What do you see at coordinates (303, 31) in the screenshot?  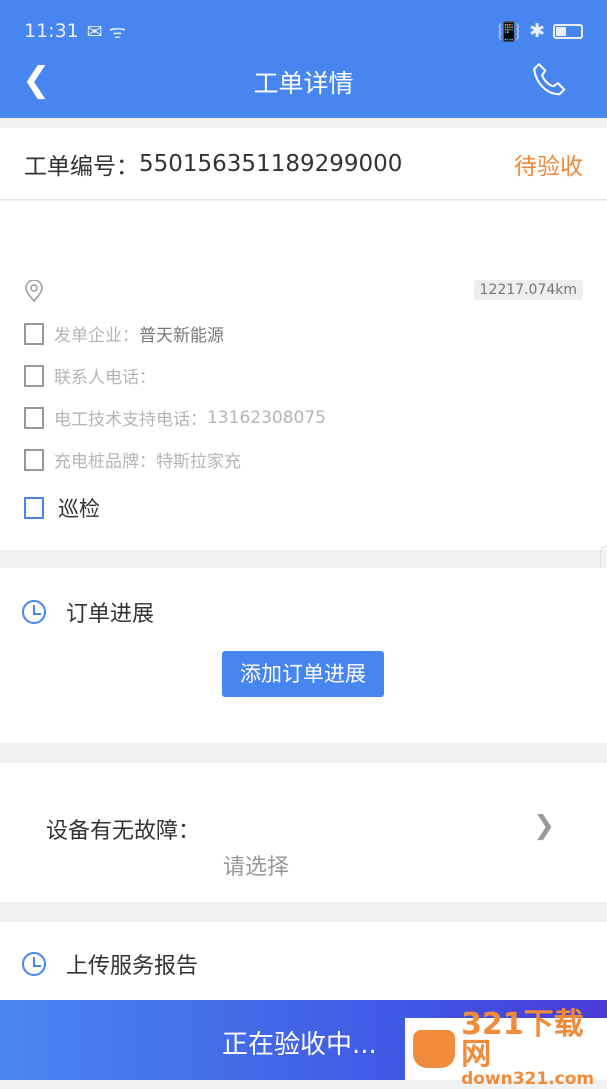 I see `status-bar: 11:31 ✉ ᯤ 📳 ✱` at bounding box center [303, 31].